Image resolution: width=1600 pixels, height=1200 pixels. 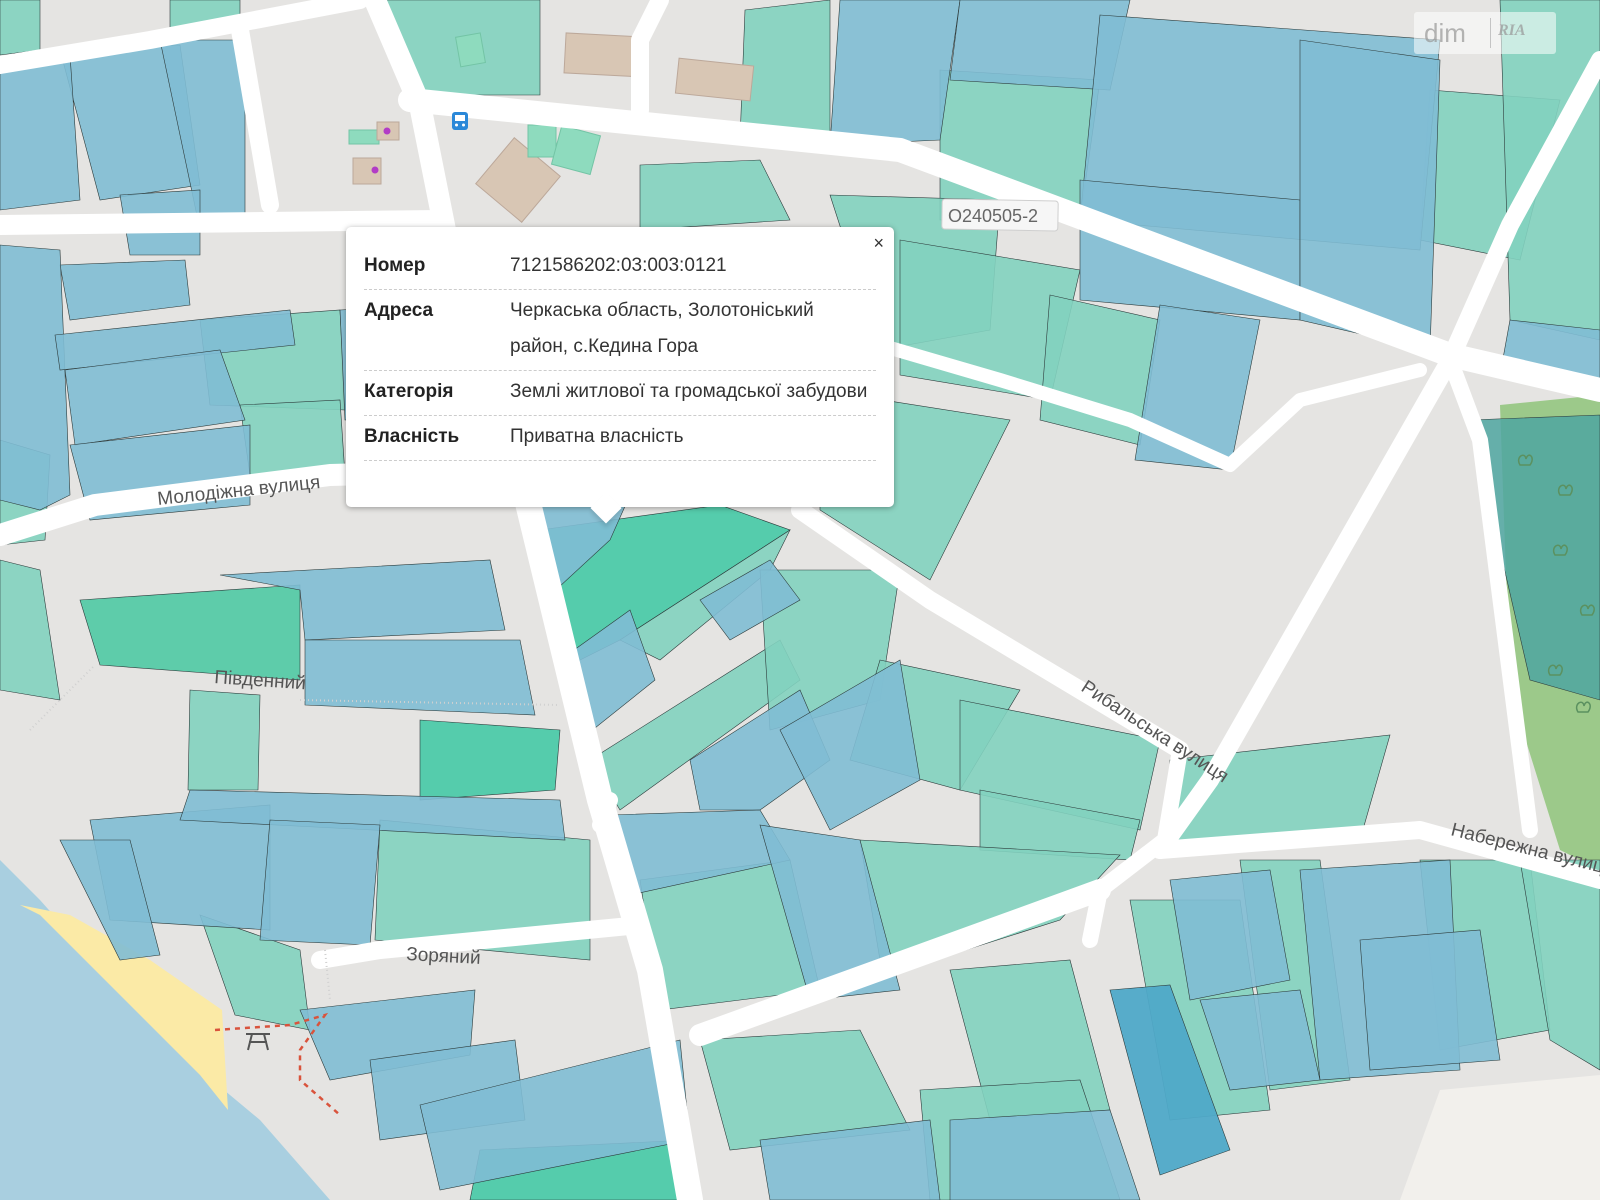 I want to click on popup-key: Адреса, so click(x=399, y=310).